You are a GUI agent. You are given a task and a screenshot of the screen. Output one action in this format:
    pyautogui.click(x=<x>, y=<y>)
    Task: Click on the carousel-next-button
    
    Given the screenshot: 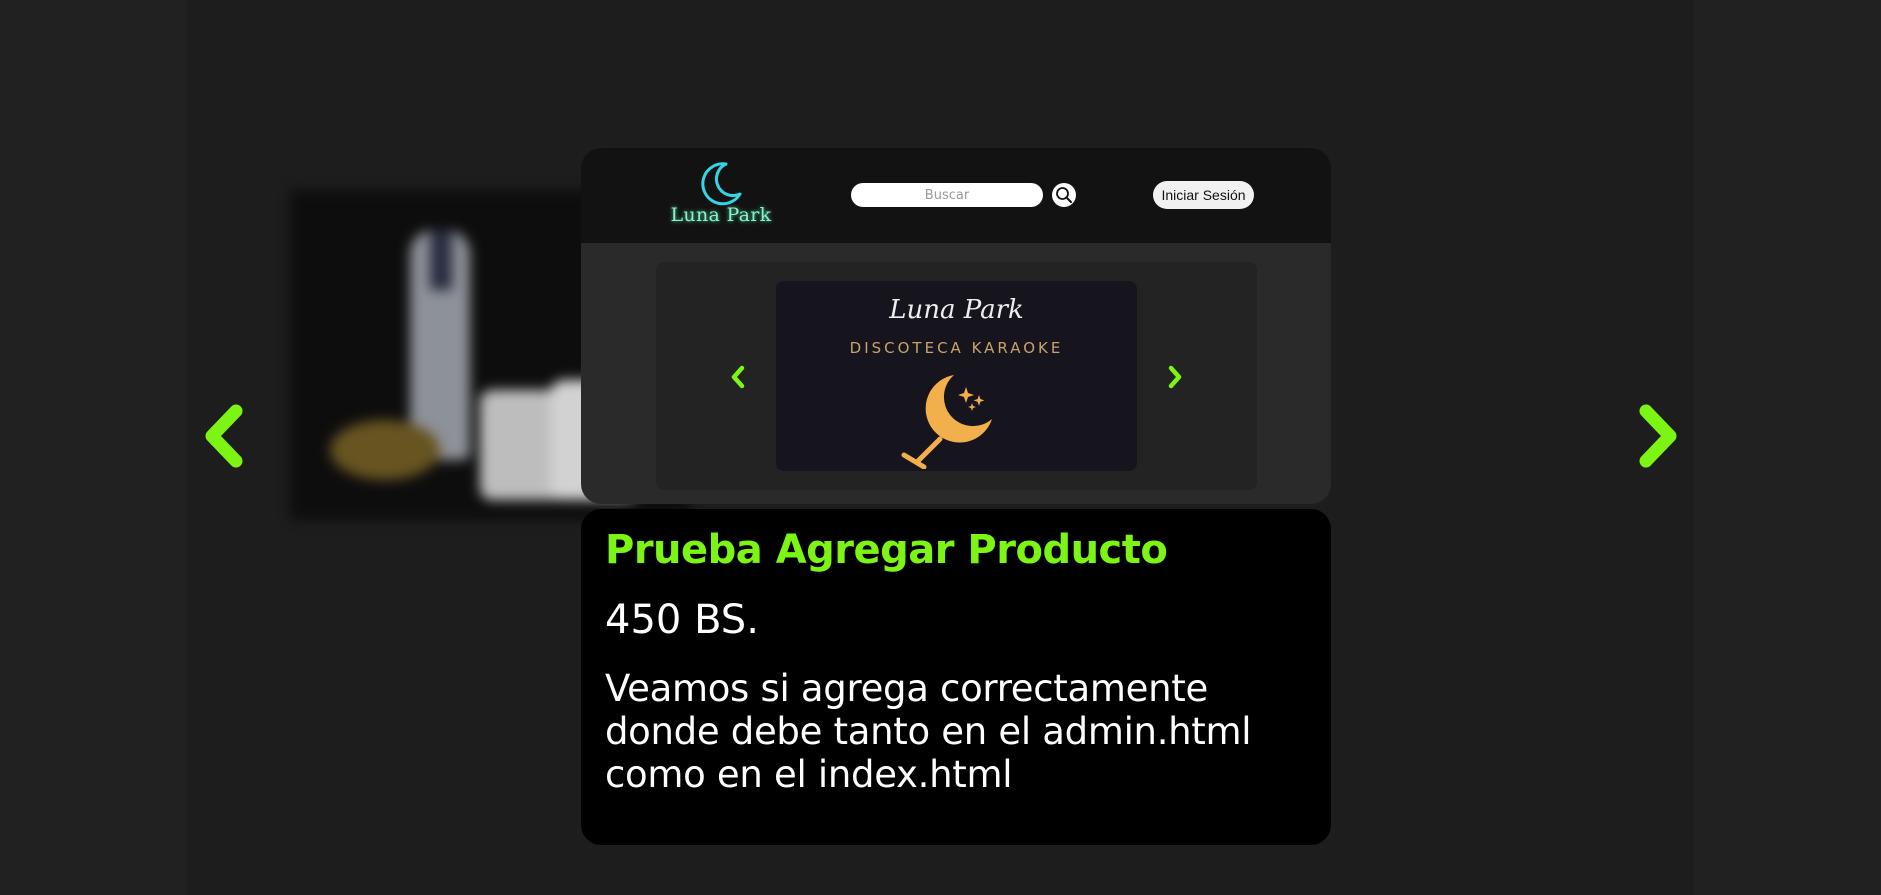 What is the action you would take?
    pyautogui.click(x=1175, y=377)
    